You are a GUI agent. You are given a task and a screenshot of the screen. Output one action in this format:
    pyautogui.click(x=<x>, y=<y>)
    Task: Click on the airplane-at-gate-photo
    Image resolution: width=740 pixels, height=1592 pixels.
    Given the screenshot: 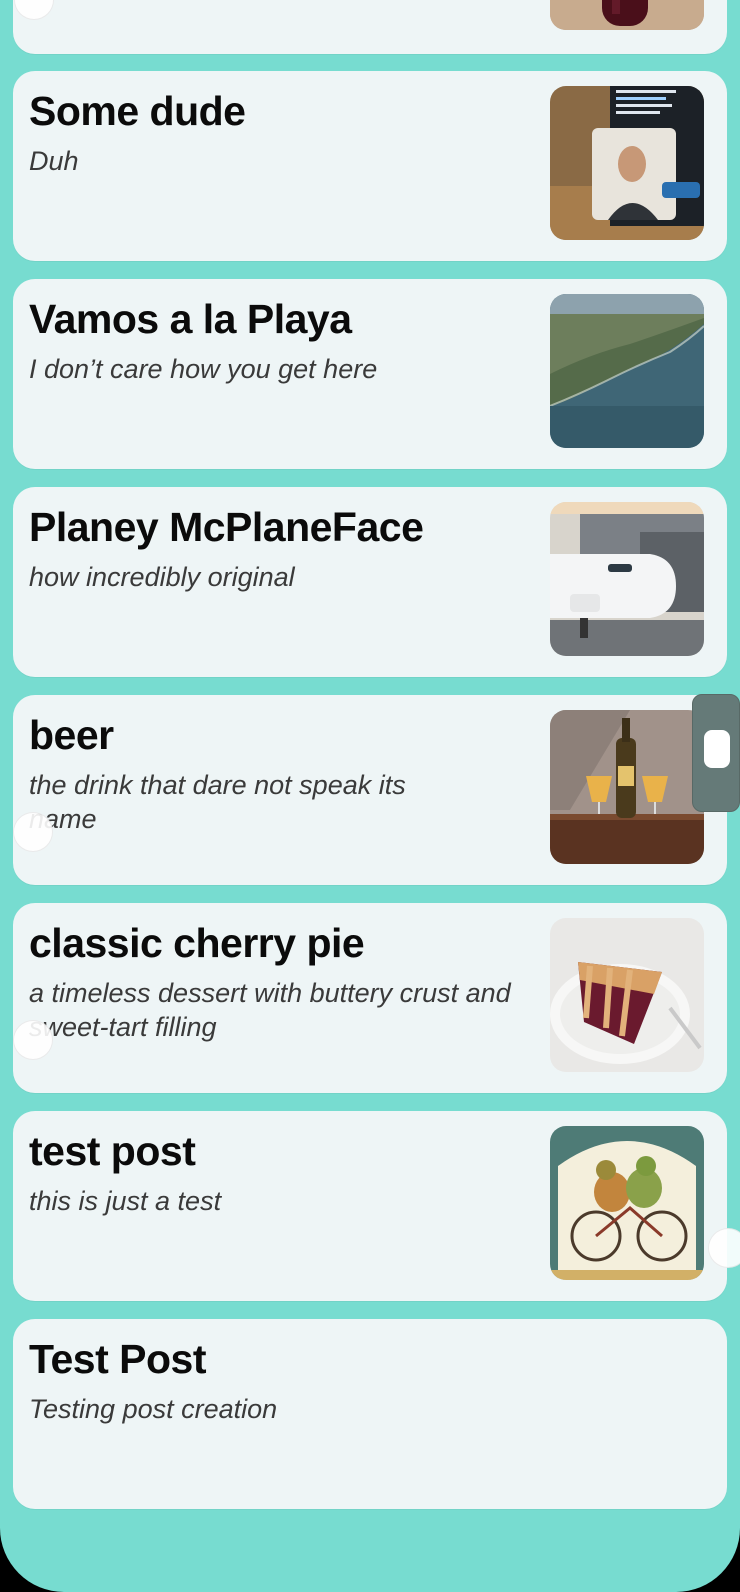 What is the action you would take?
    pyautogui.click(x=627, y=579)
    